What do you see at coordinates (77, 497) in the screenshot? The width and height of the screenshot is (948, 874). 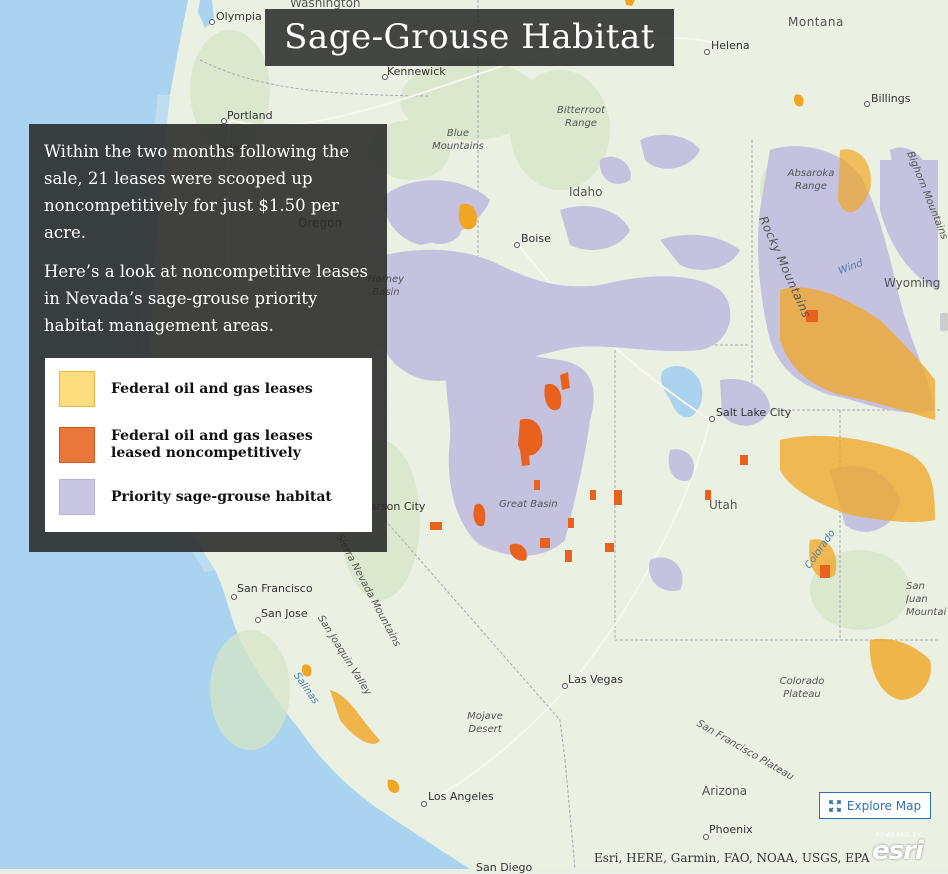 I see `swatch-habitat` at bounding box center [77, 497].